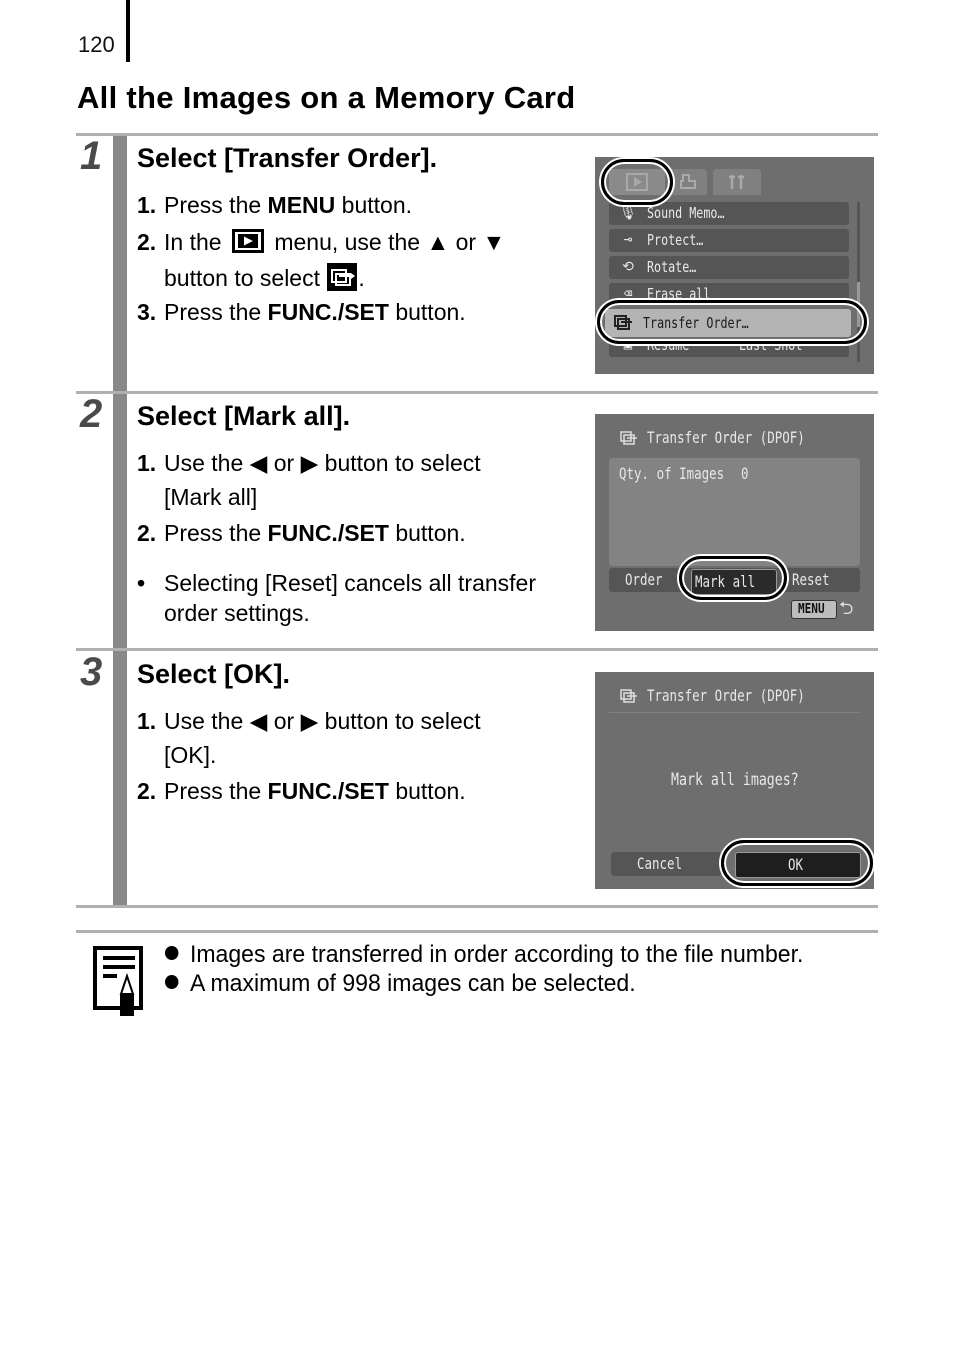 The height and width of the screenshot is (1351, 954). Describe the element at coordinates (734, 512) in the screenshot. I see `info-panel: Qty. of Images 0` at that location.